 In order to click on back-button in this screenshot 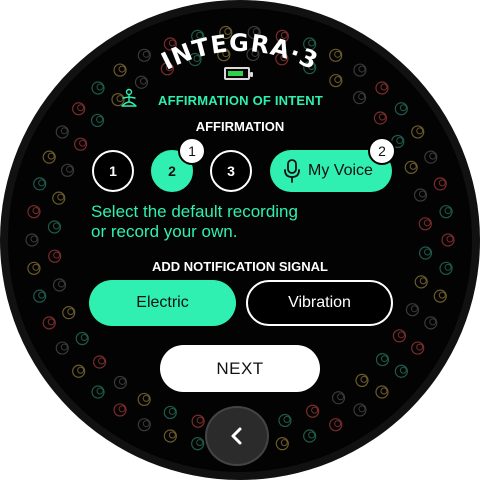, I will do `click(237, 436)`.